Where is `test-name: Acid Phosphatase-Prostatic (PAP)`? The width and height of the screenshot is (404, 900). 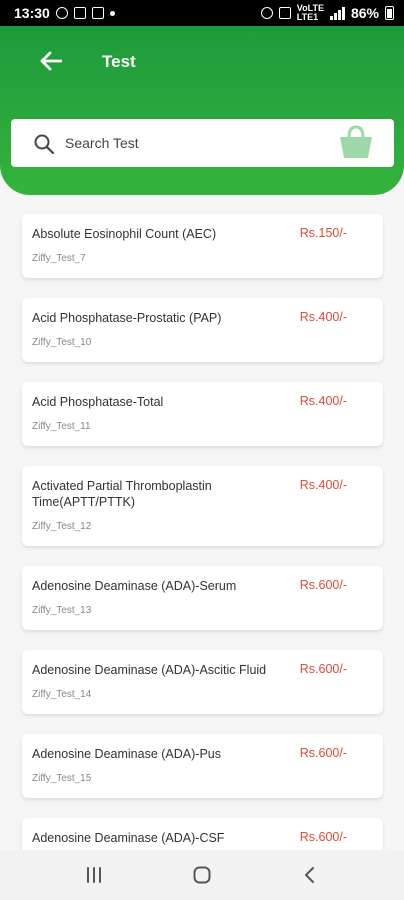 test-name: Acid Phosphatase-Prostatic (PAP) is located at coordinates (127, 318).